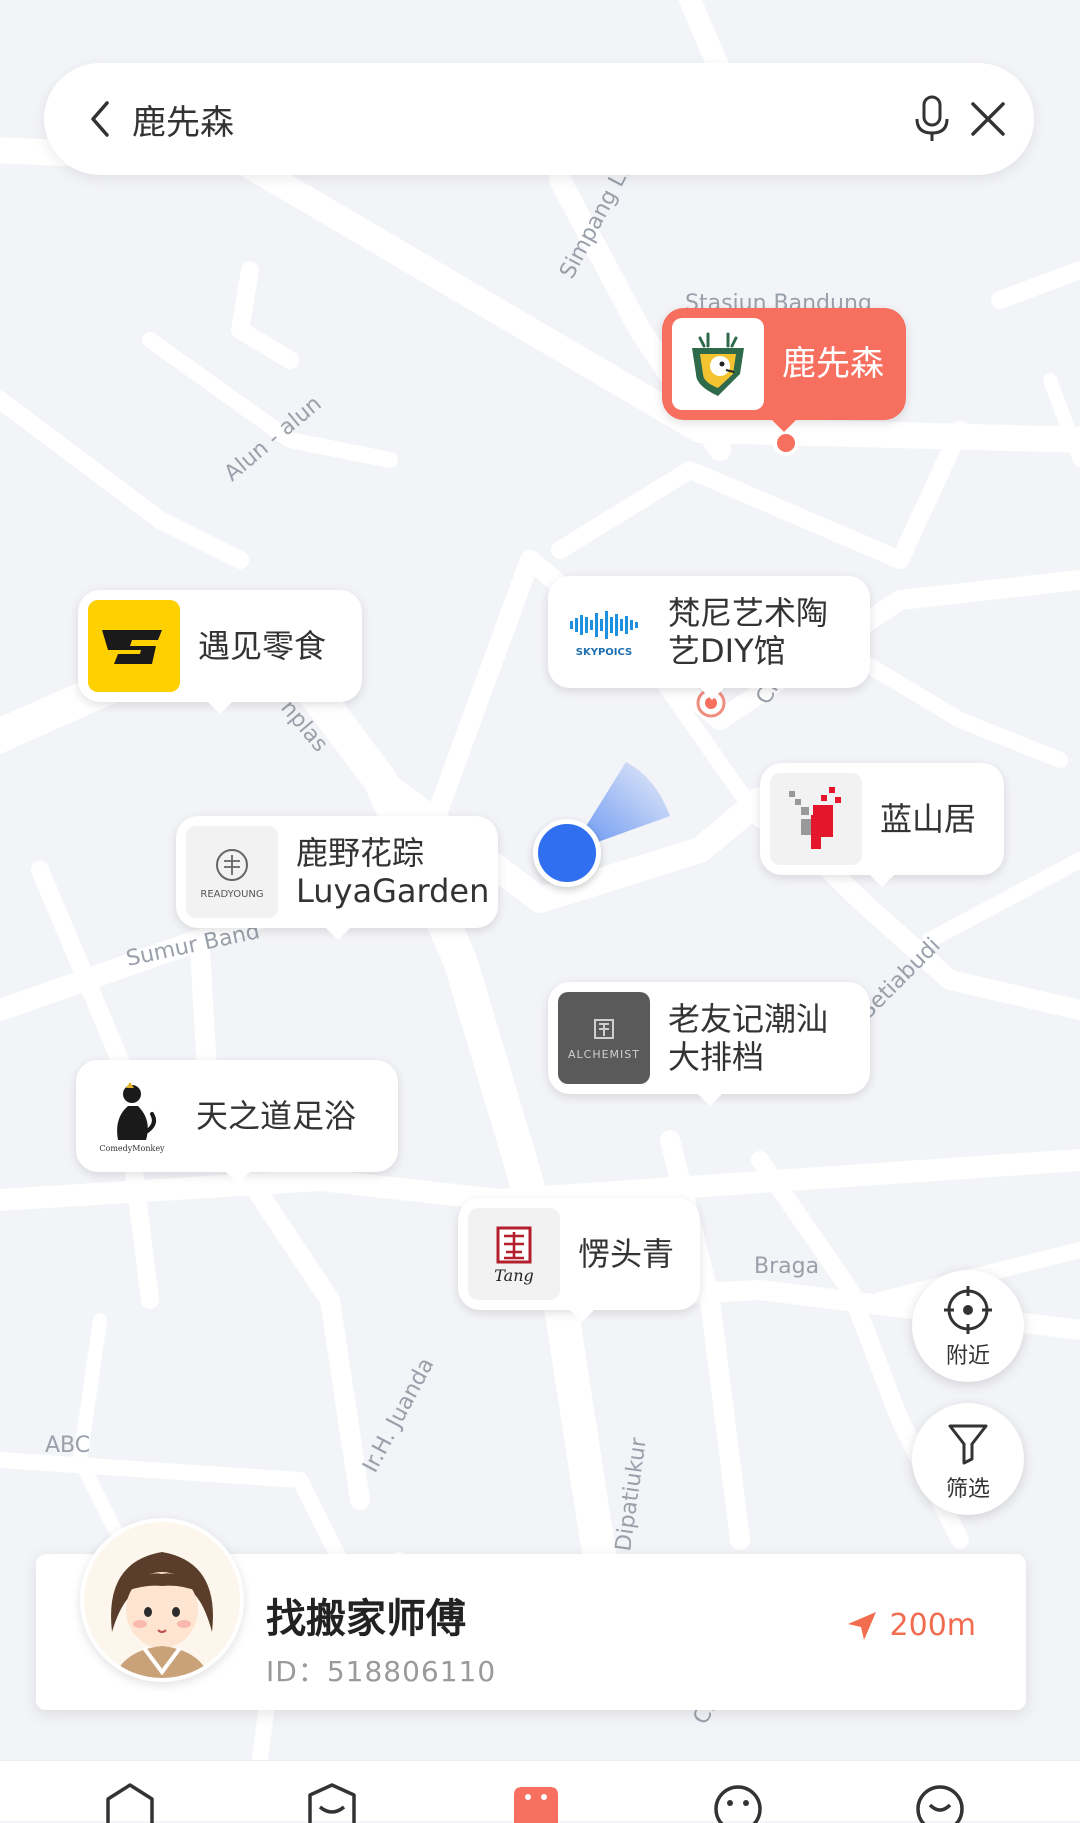 The image size is (1080, 1823). I want to click on place-name: 愣头青, so click(626, 1254).